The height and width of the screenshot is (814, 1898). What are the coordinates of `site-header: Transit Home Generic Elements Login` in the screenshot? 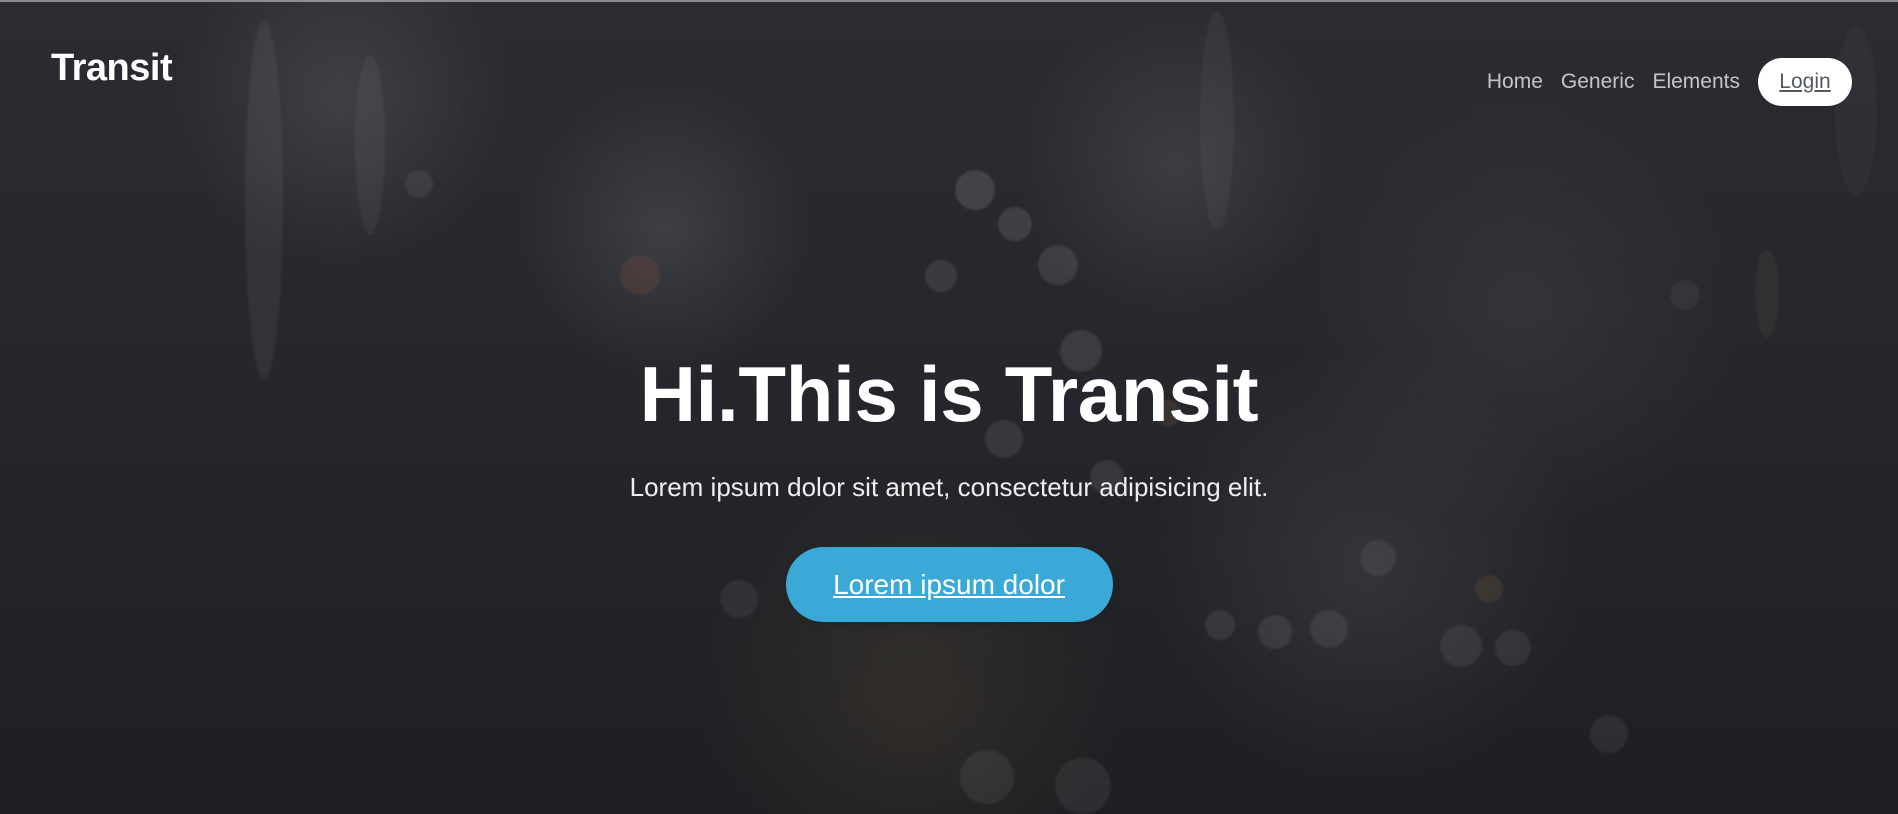 It's located at (949, 60).